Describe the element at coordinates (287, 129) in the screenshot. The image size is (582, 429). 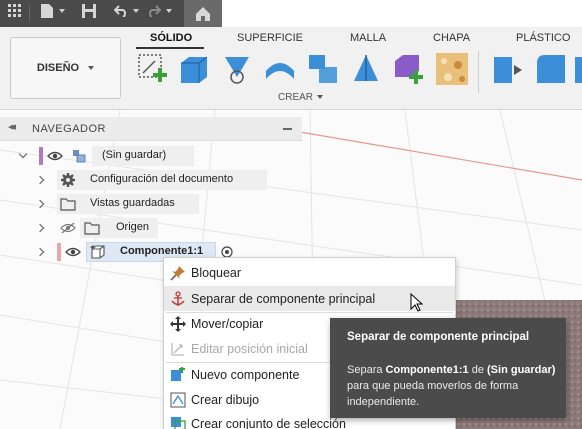
I see `minimize-icon` at that location.